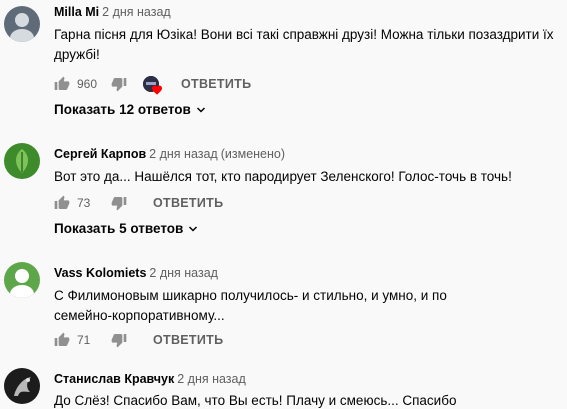  What do you see at coordinates (114, 379) in the screenshot?
I see `author-name: Станислав Кравчук` at bounding box center [114, 379].